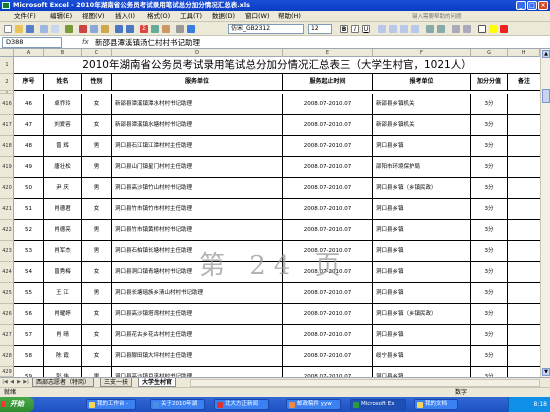  I want to click on row-header: 426, so click(7, 314).